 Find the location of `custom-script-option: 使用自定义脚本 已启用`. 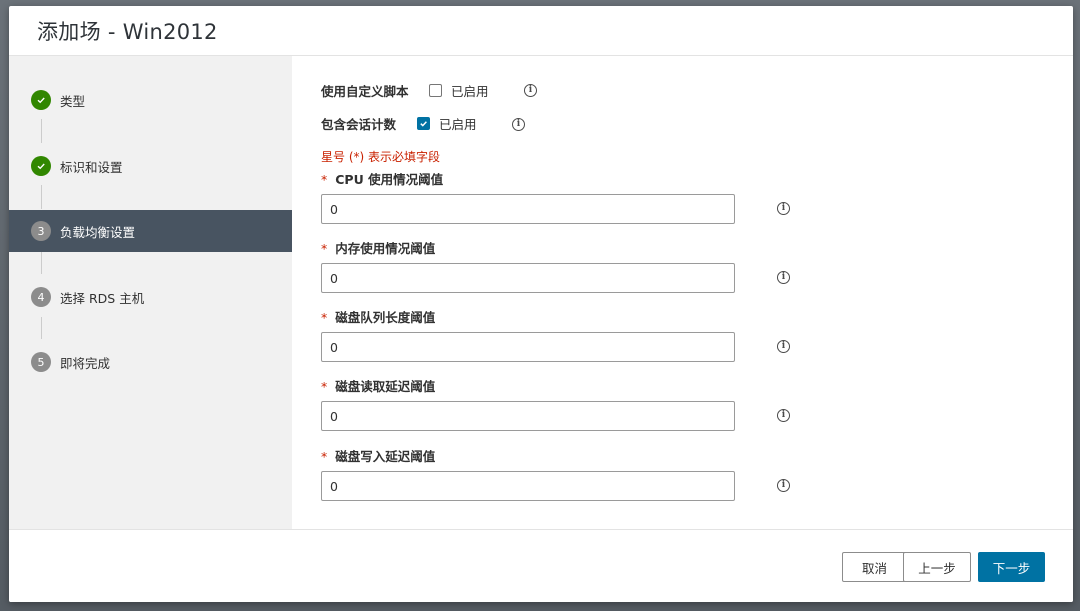

custom-script-option: 使用自定义脚本 已启用 is located at coordinates (405, 90).